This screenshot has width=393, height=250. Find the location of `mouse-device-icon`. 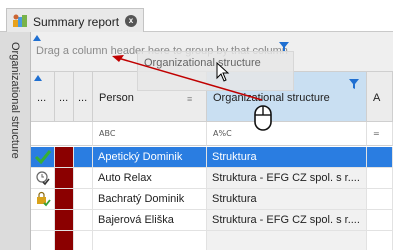

mouse-device-icon is located at coordinates (263, 118).